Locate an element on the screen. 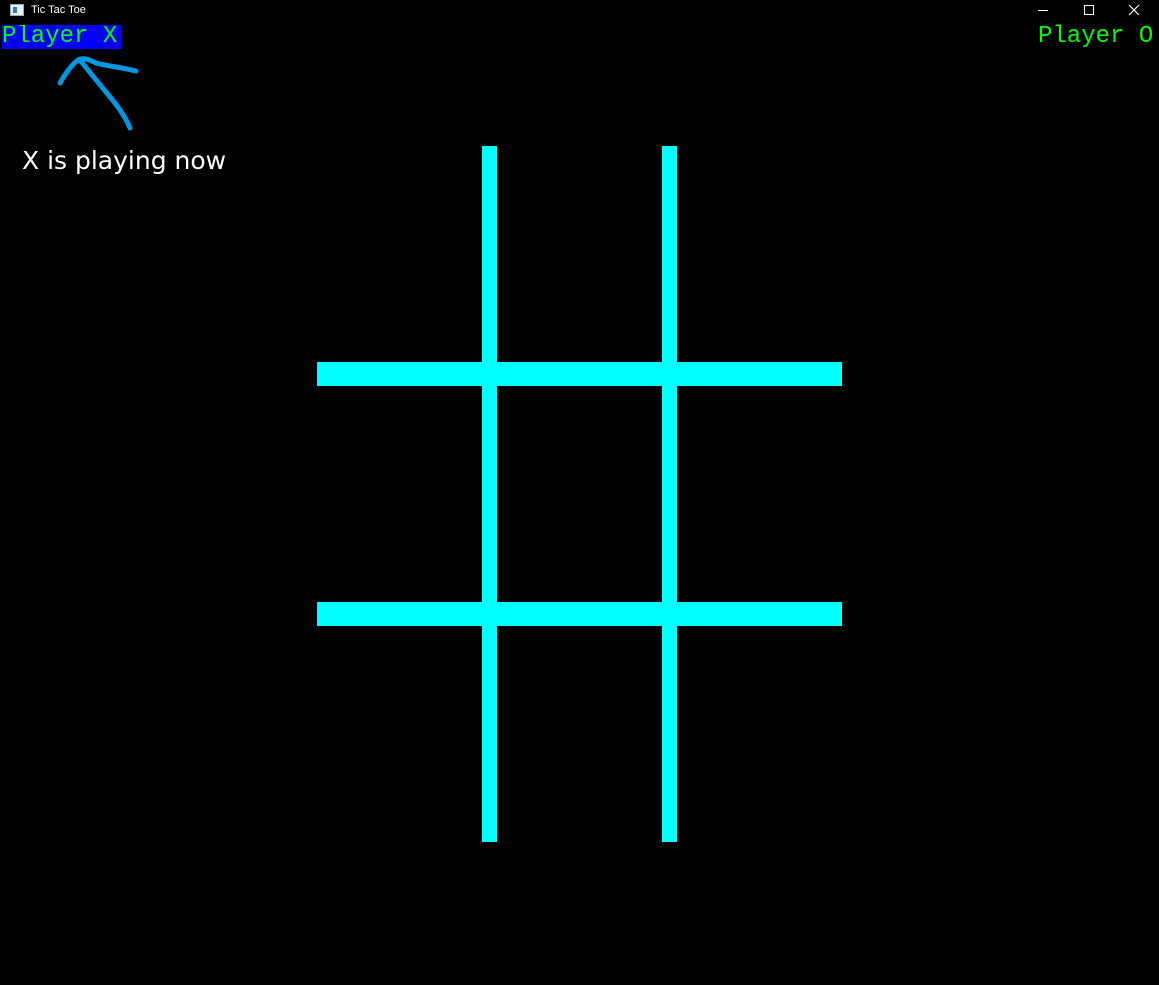 The width and height of the screenshot is (1159, 985). maximize-button is located at coordinates (1088, 10).